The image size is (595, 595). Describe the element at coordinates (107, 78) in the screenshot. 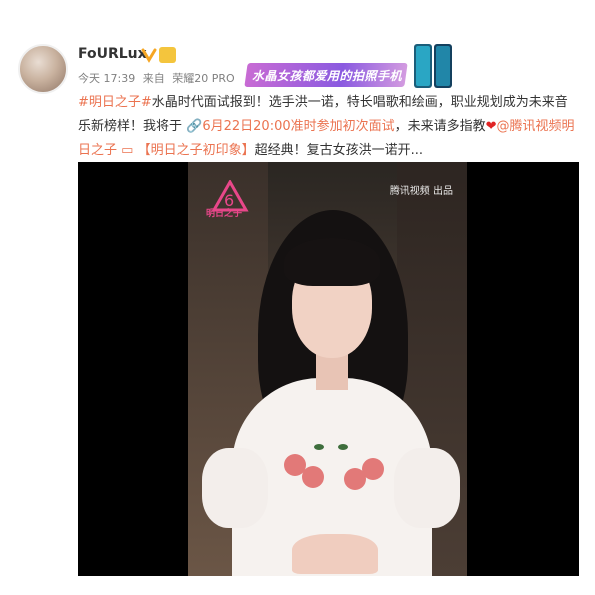

I see `post-time: 今天 17:39` at that location.